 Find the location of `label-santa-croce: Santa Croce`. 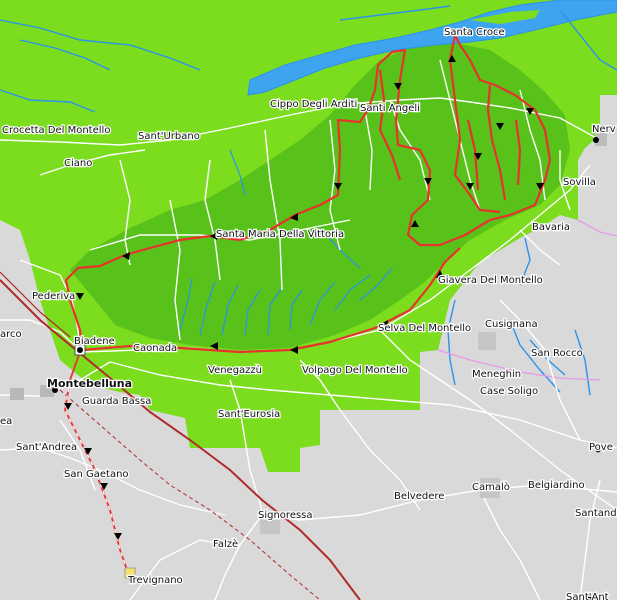

label-santa-croce: Santa Croce is located at coordinates (474, 32).